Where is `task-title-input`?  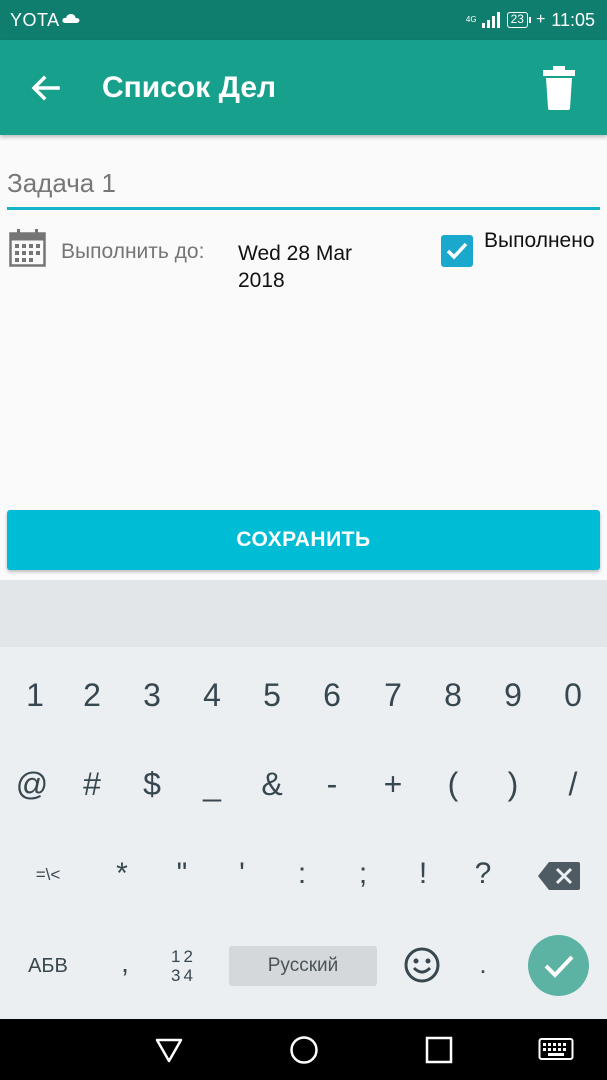
task-title-input is located at coordinates (303, 187).